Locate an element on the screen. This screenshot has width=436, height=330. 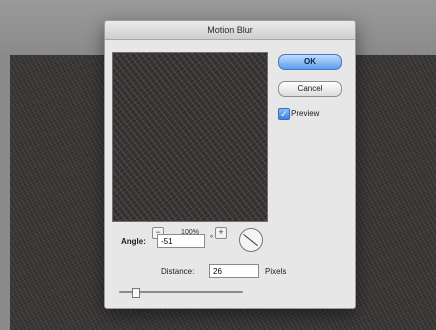
zoom-in-button: + is located at coordinates (221, 233).